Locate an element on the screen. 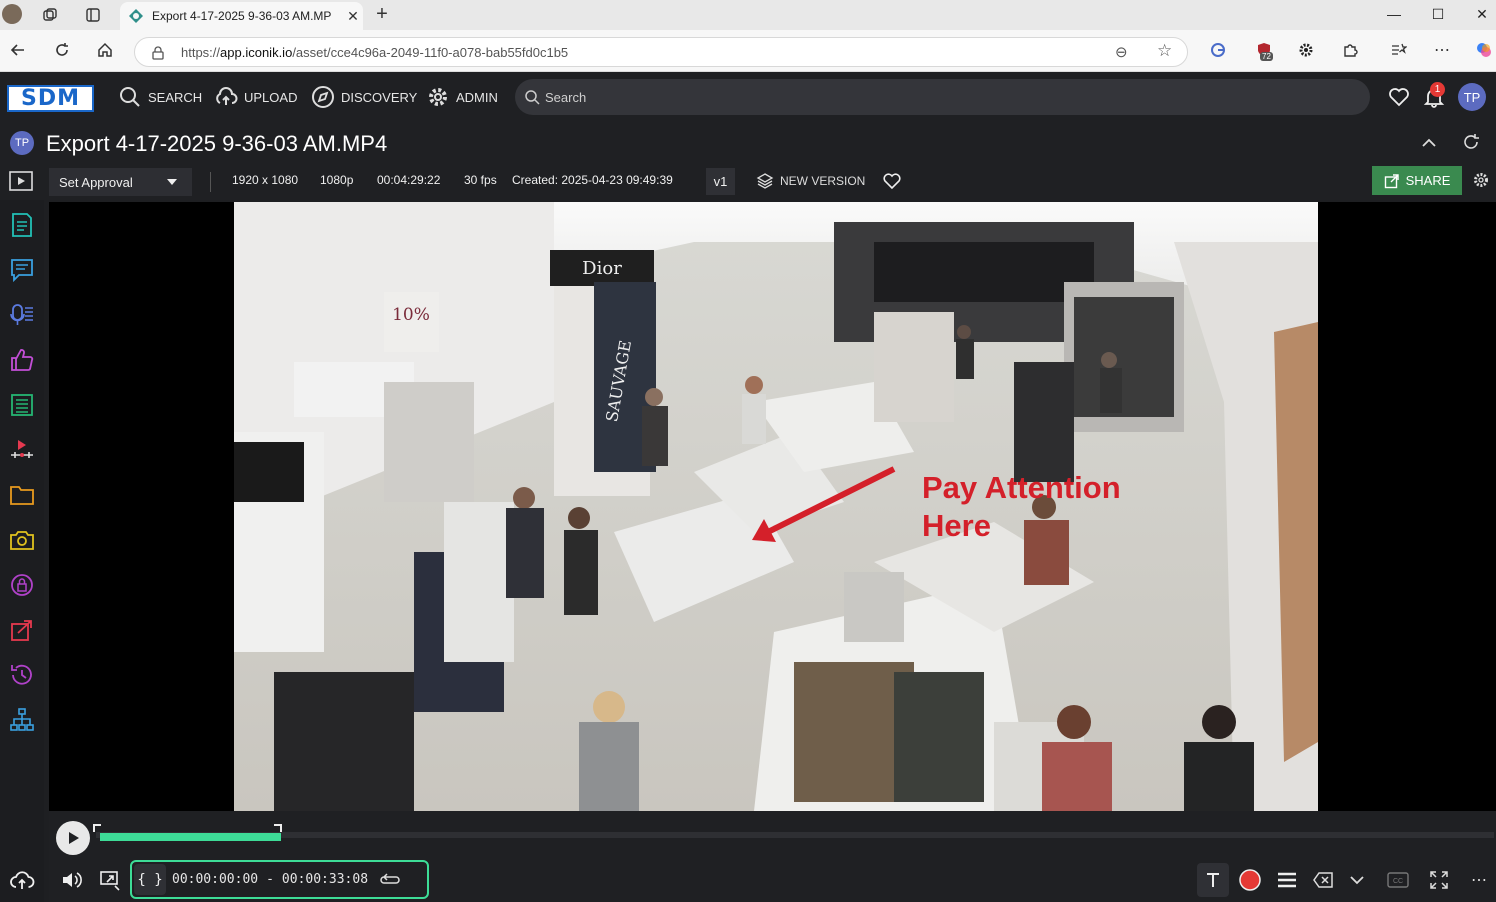  favorite-asset-heart-icon is located at coordinates (892, 181).